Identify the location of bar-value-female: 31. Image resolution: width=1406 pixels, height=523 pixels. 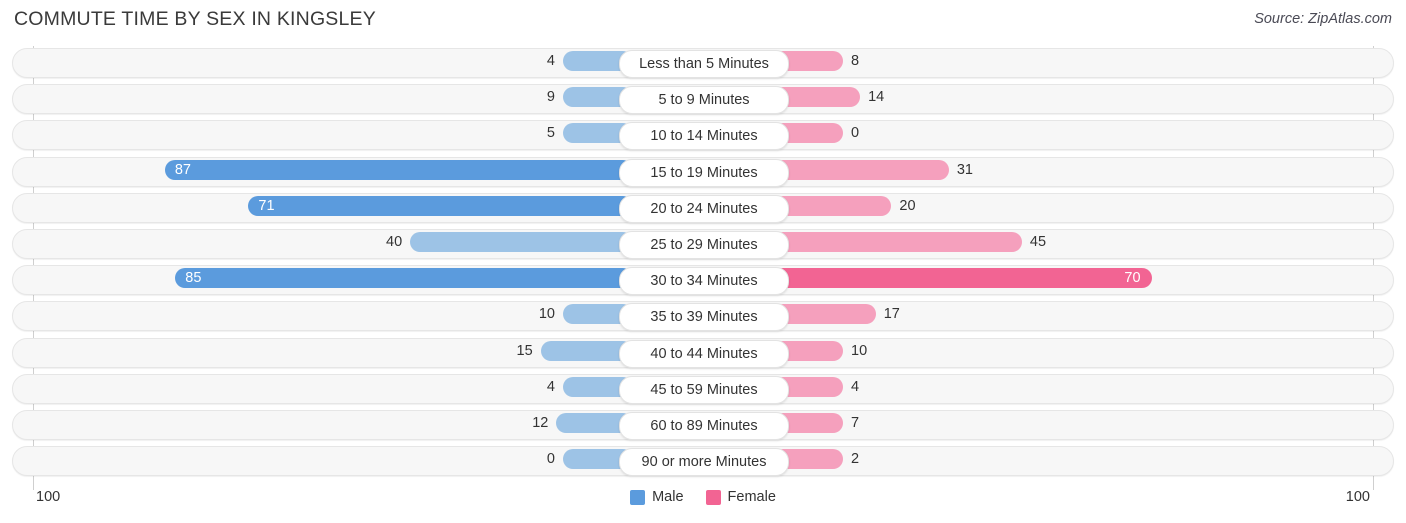
(964, 169).